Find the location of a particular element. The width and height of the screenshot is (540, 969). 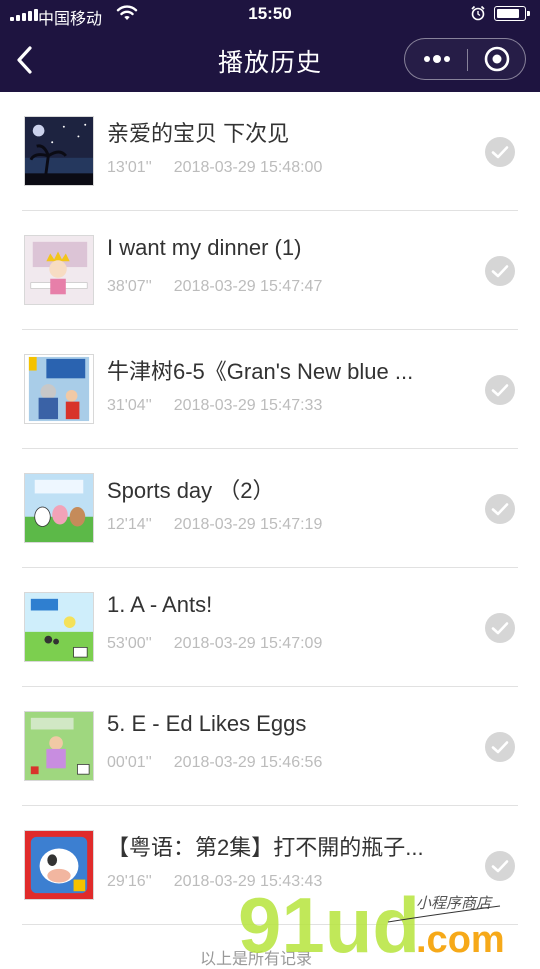

item-timestamp: 2018-03-29 15:47:19 is located at coordinates (248, 524).